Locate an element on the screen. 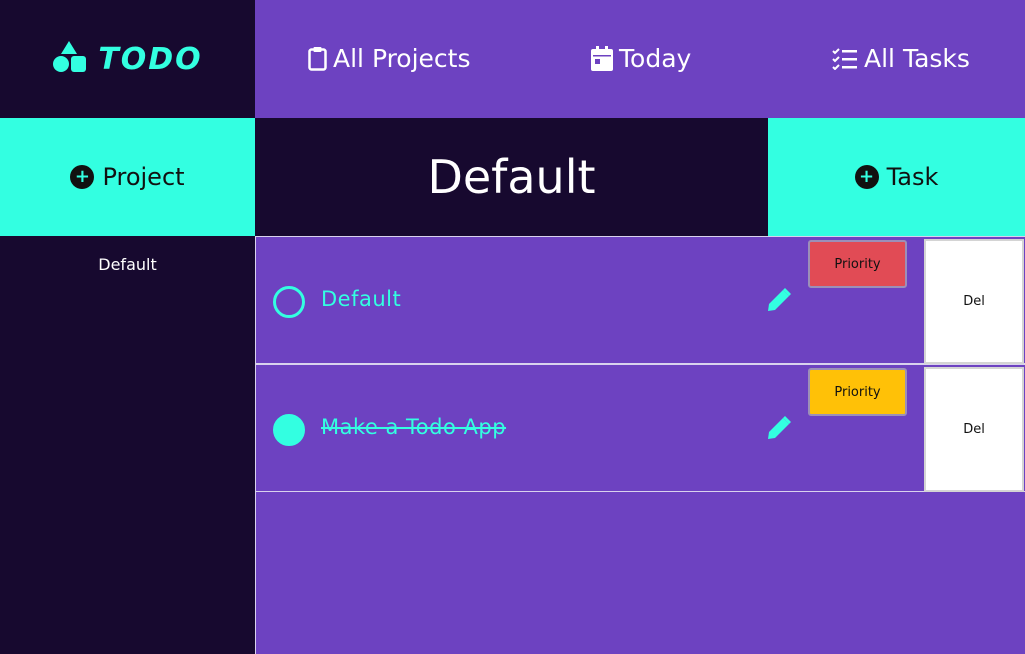 This screenshot has width=1025, height=654. logo: TODO is located at coordinates (127, 59).